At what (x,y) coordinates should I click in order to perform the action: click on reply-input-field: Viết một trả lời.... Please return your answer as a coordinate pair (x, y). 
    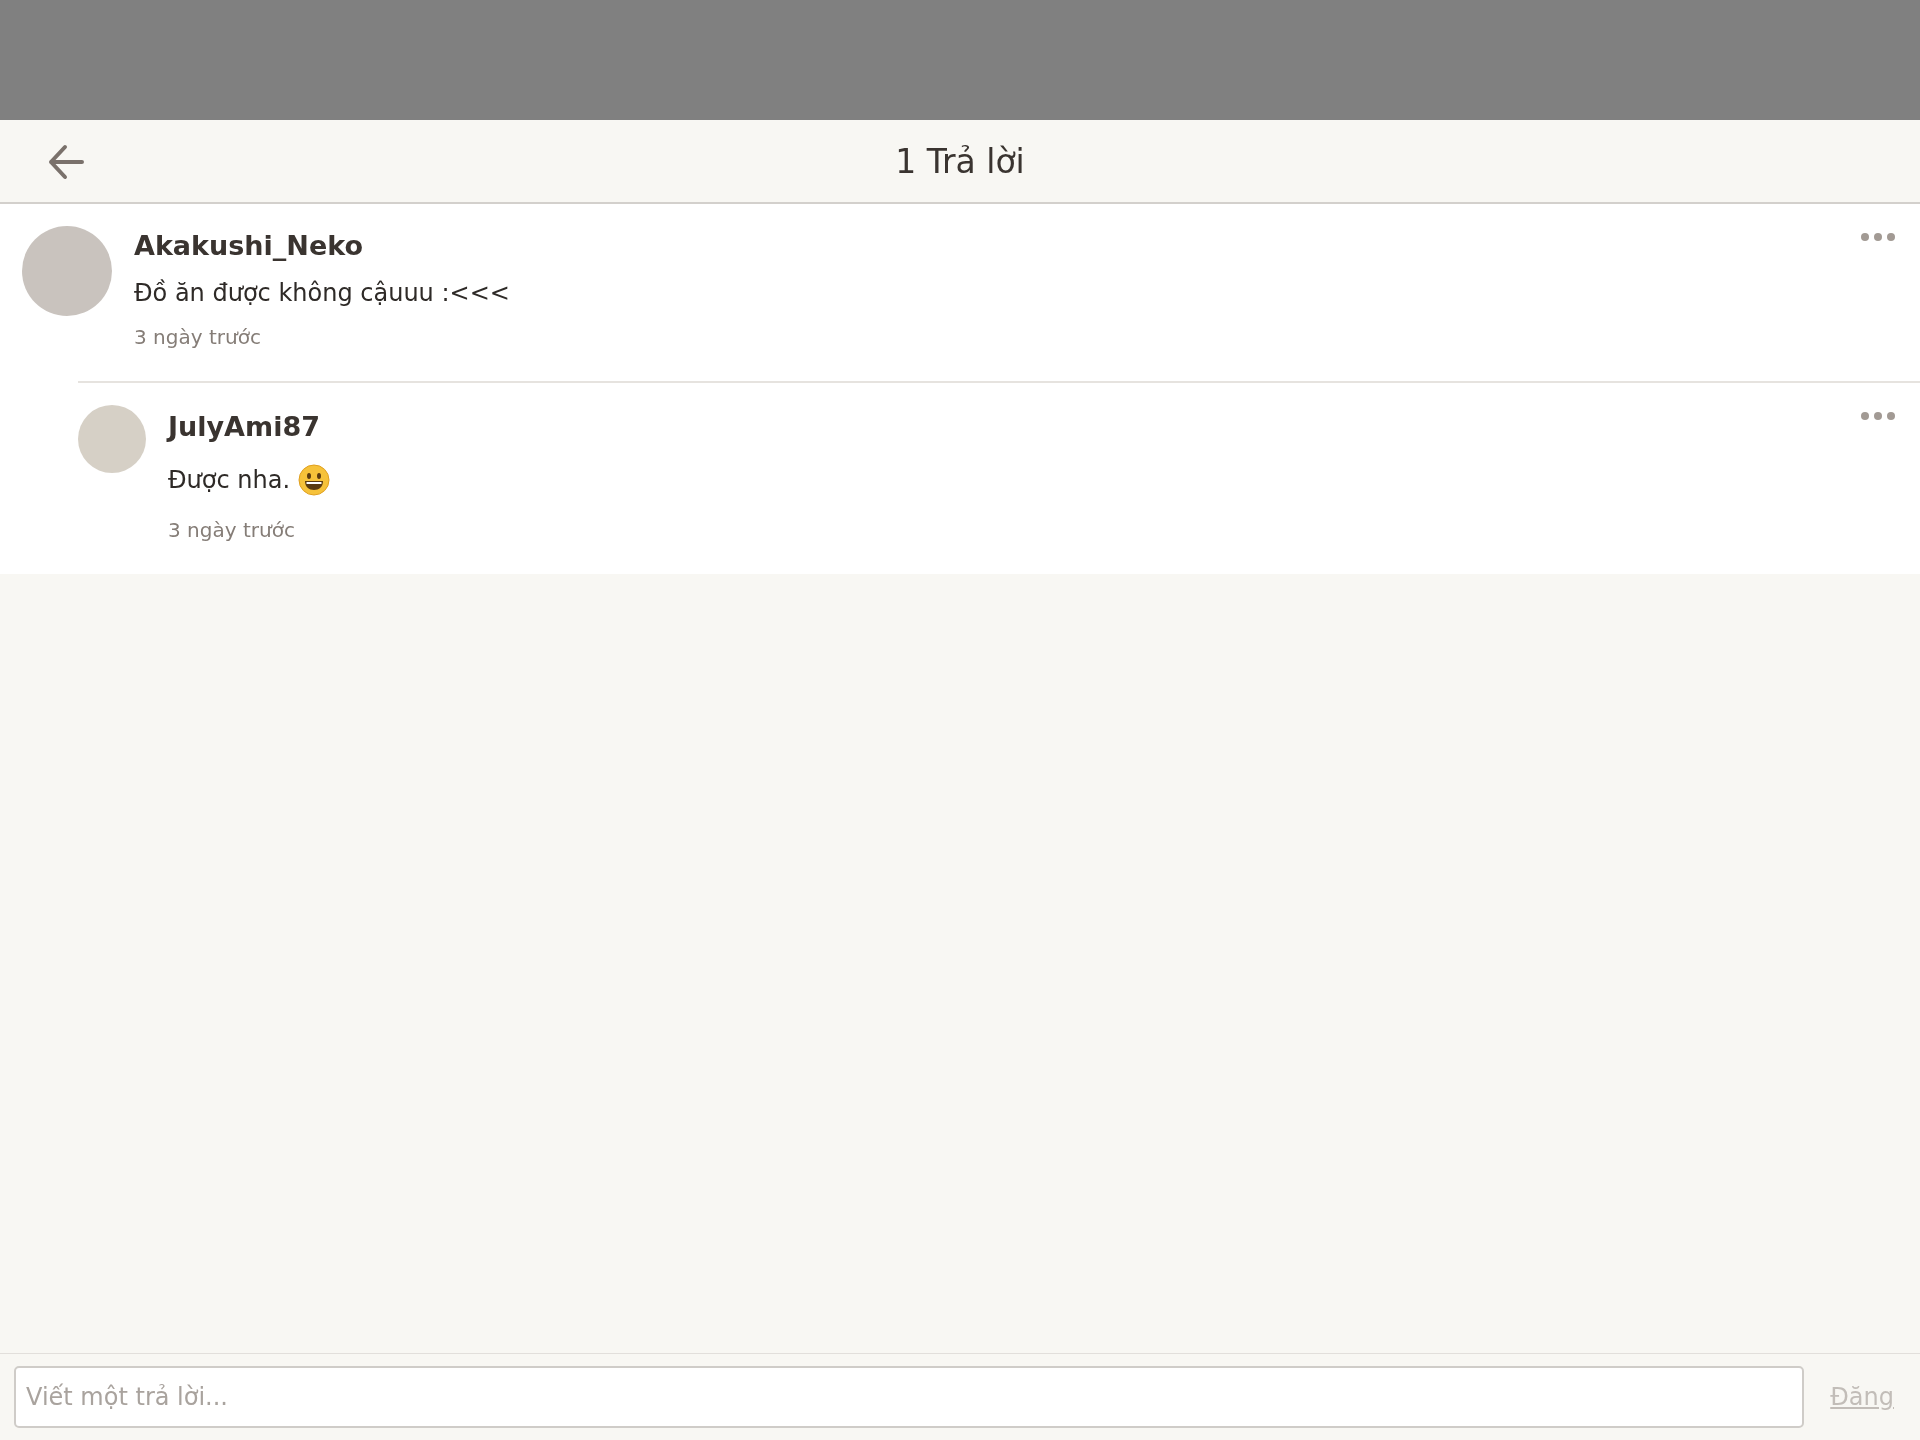
    Looking at the image, I should click on (909, 1397).